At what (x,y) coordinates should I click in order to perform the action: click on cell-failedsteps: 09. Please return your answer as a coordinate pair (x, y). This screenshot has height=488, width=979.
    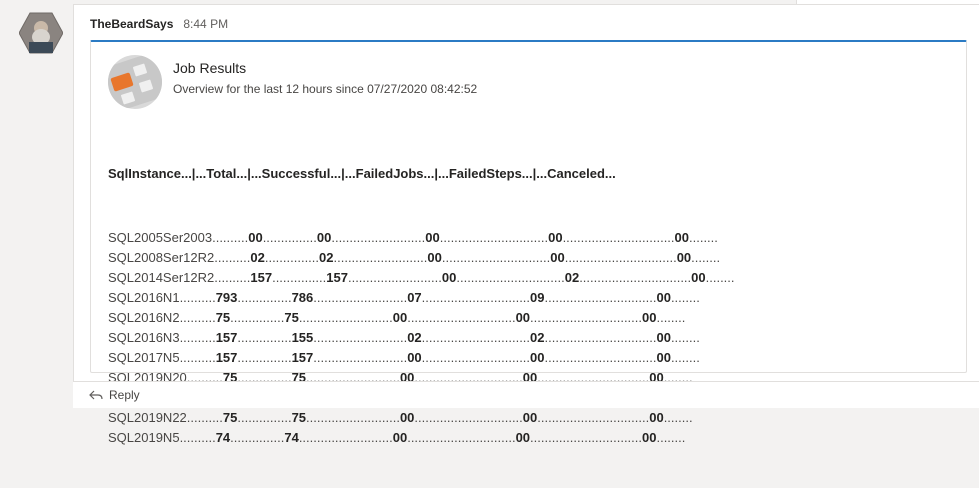
    Looking at the image, I should click on (537, 297).